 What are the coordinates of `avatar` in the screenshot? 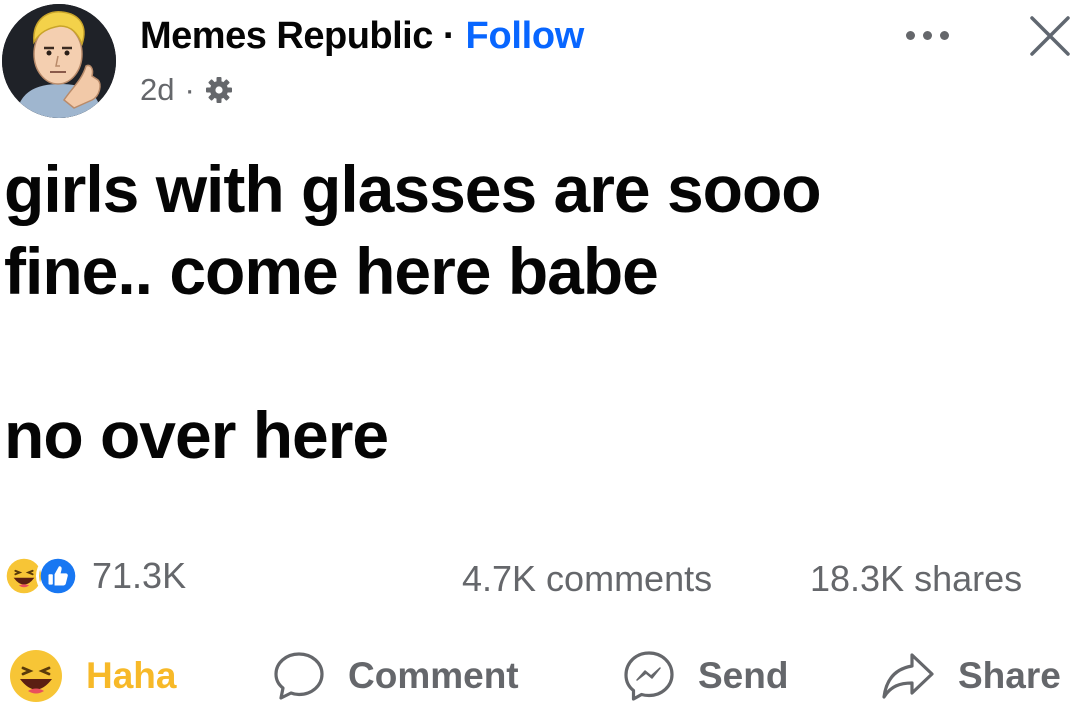 It's located at (59, 61).